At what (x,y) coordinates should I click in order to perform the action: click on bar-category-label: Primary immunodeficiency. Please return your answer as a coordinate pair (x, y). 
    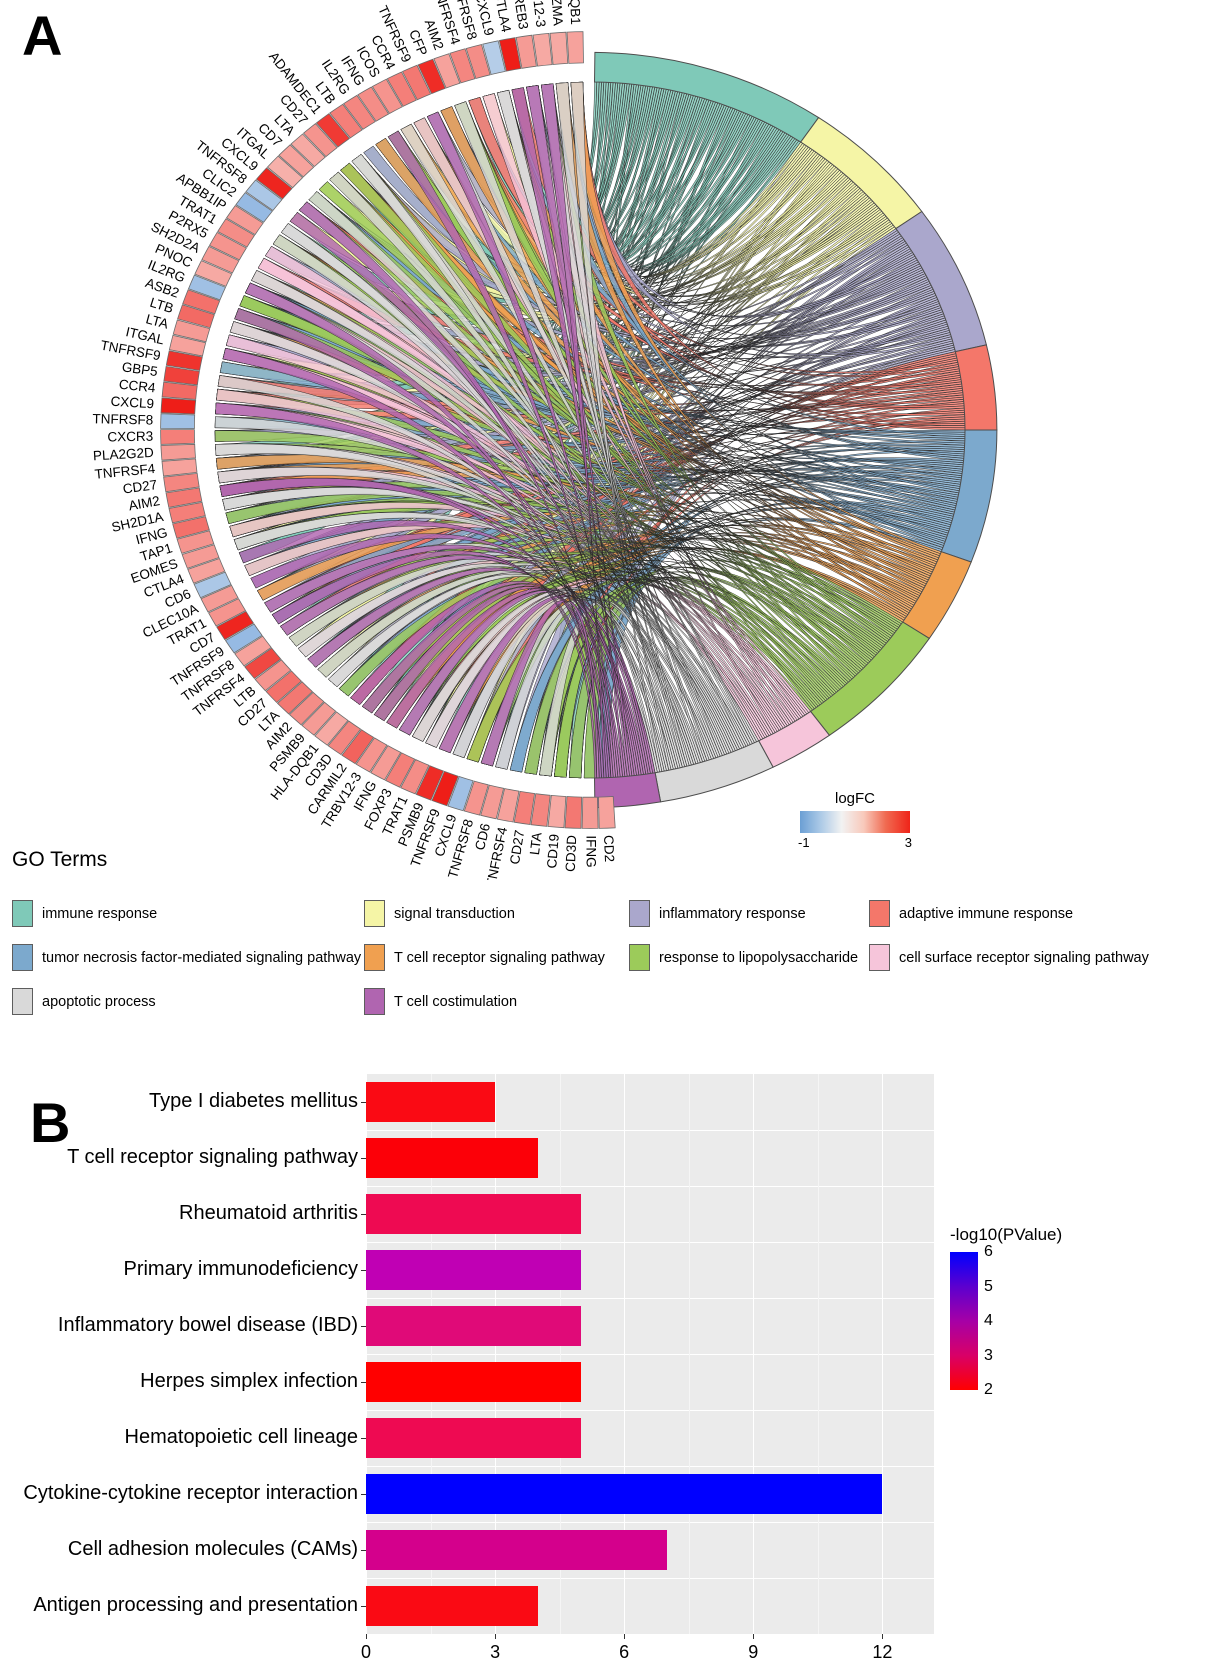
    Looking at the image, I should click on (240, 1269).